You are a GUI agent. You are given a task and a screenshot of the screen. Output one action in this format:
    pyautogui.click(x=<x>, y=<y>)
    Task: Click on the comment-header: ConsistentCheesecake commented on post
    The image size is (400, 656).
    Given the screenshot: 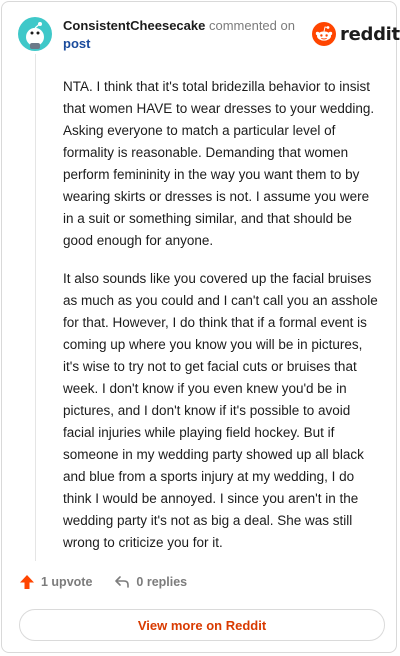 What is the action you would take?
    pyautogui.click(x=183, y=35)
    